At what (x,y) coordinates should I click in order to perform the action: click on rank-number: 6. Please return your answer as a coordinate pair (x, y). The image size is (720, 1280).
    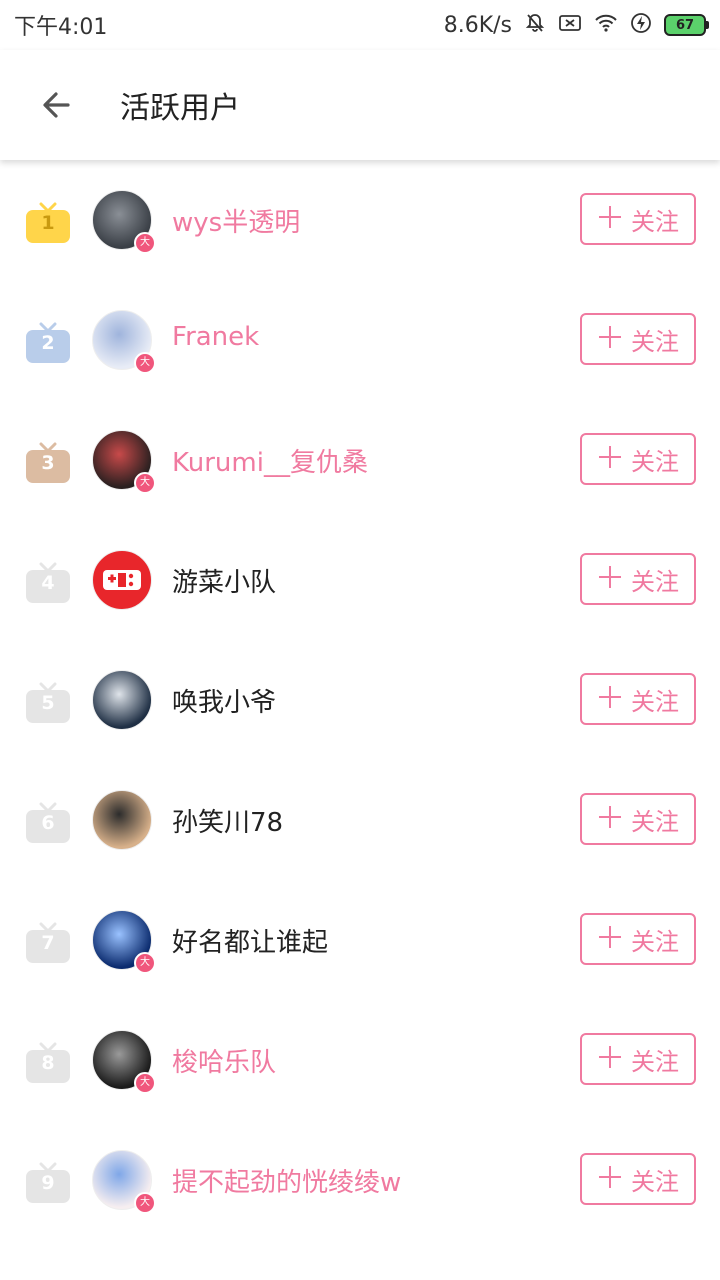
    Looking at the image, I should click on (48, 823).